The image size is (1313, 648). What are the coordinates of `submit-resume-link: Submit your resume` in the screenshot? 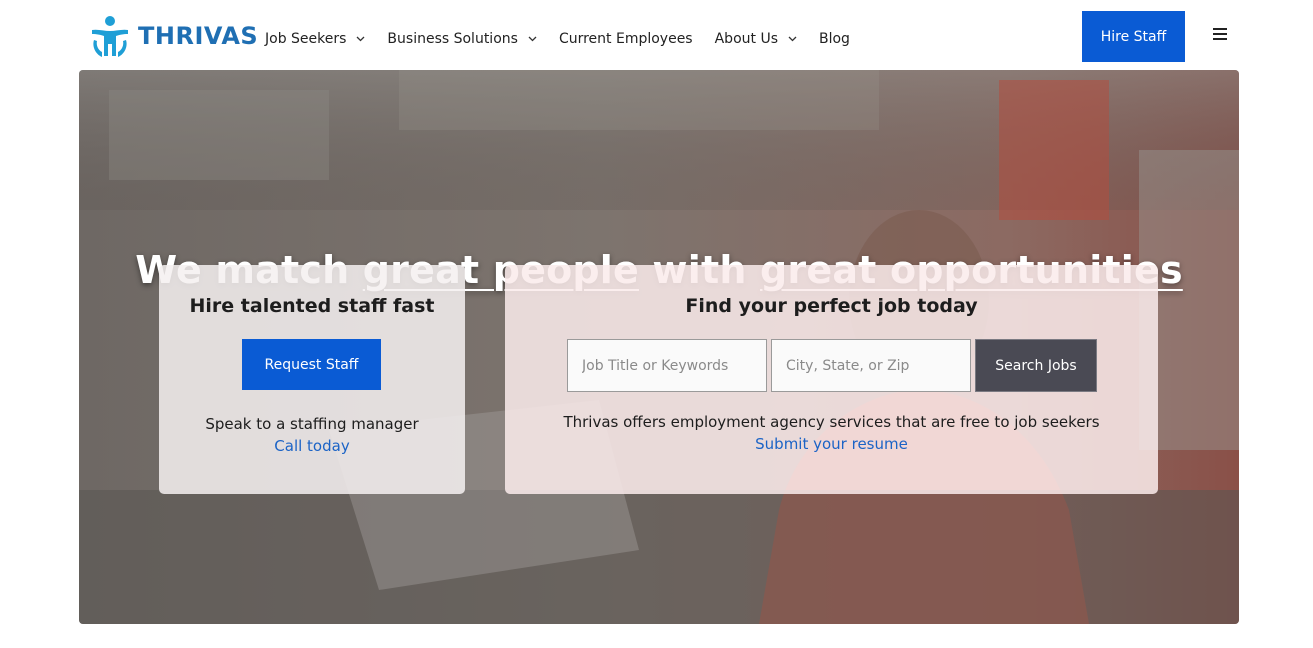 It's located at (831, 444).